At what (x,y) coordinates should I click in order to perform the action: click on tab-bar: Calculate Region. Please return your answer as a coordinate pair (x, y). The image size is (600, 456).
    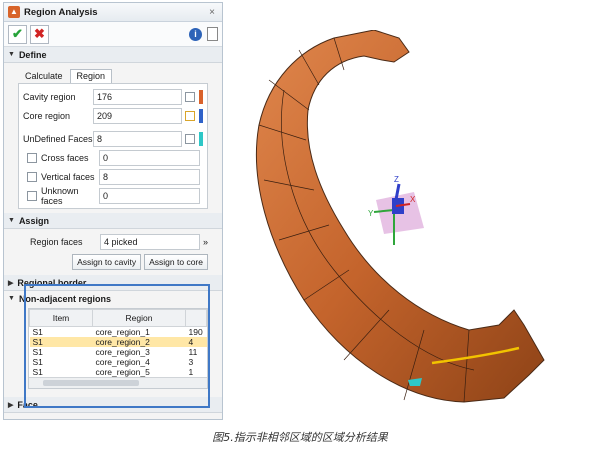
    Looking at the image, I should click on (113, 73).